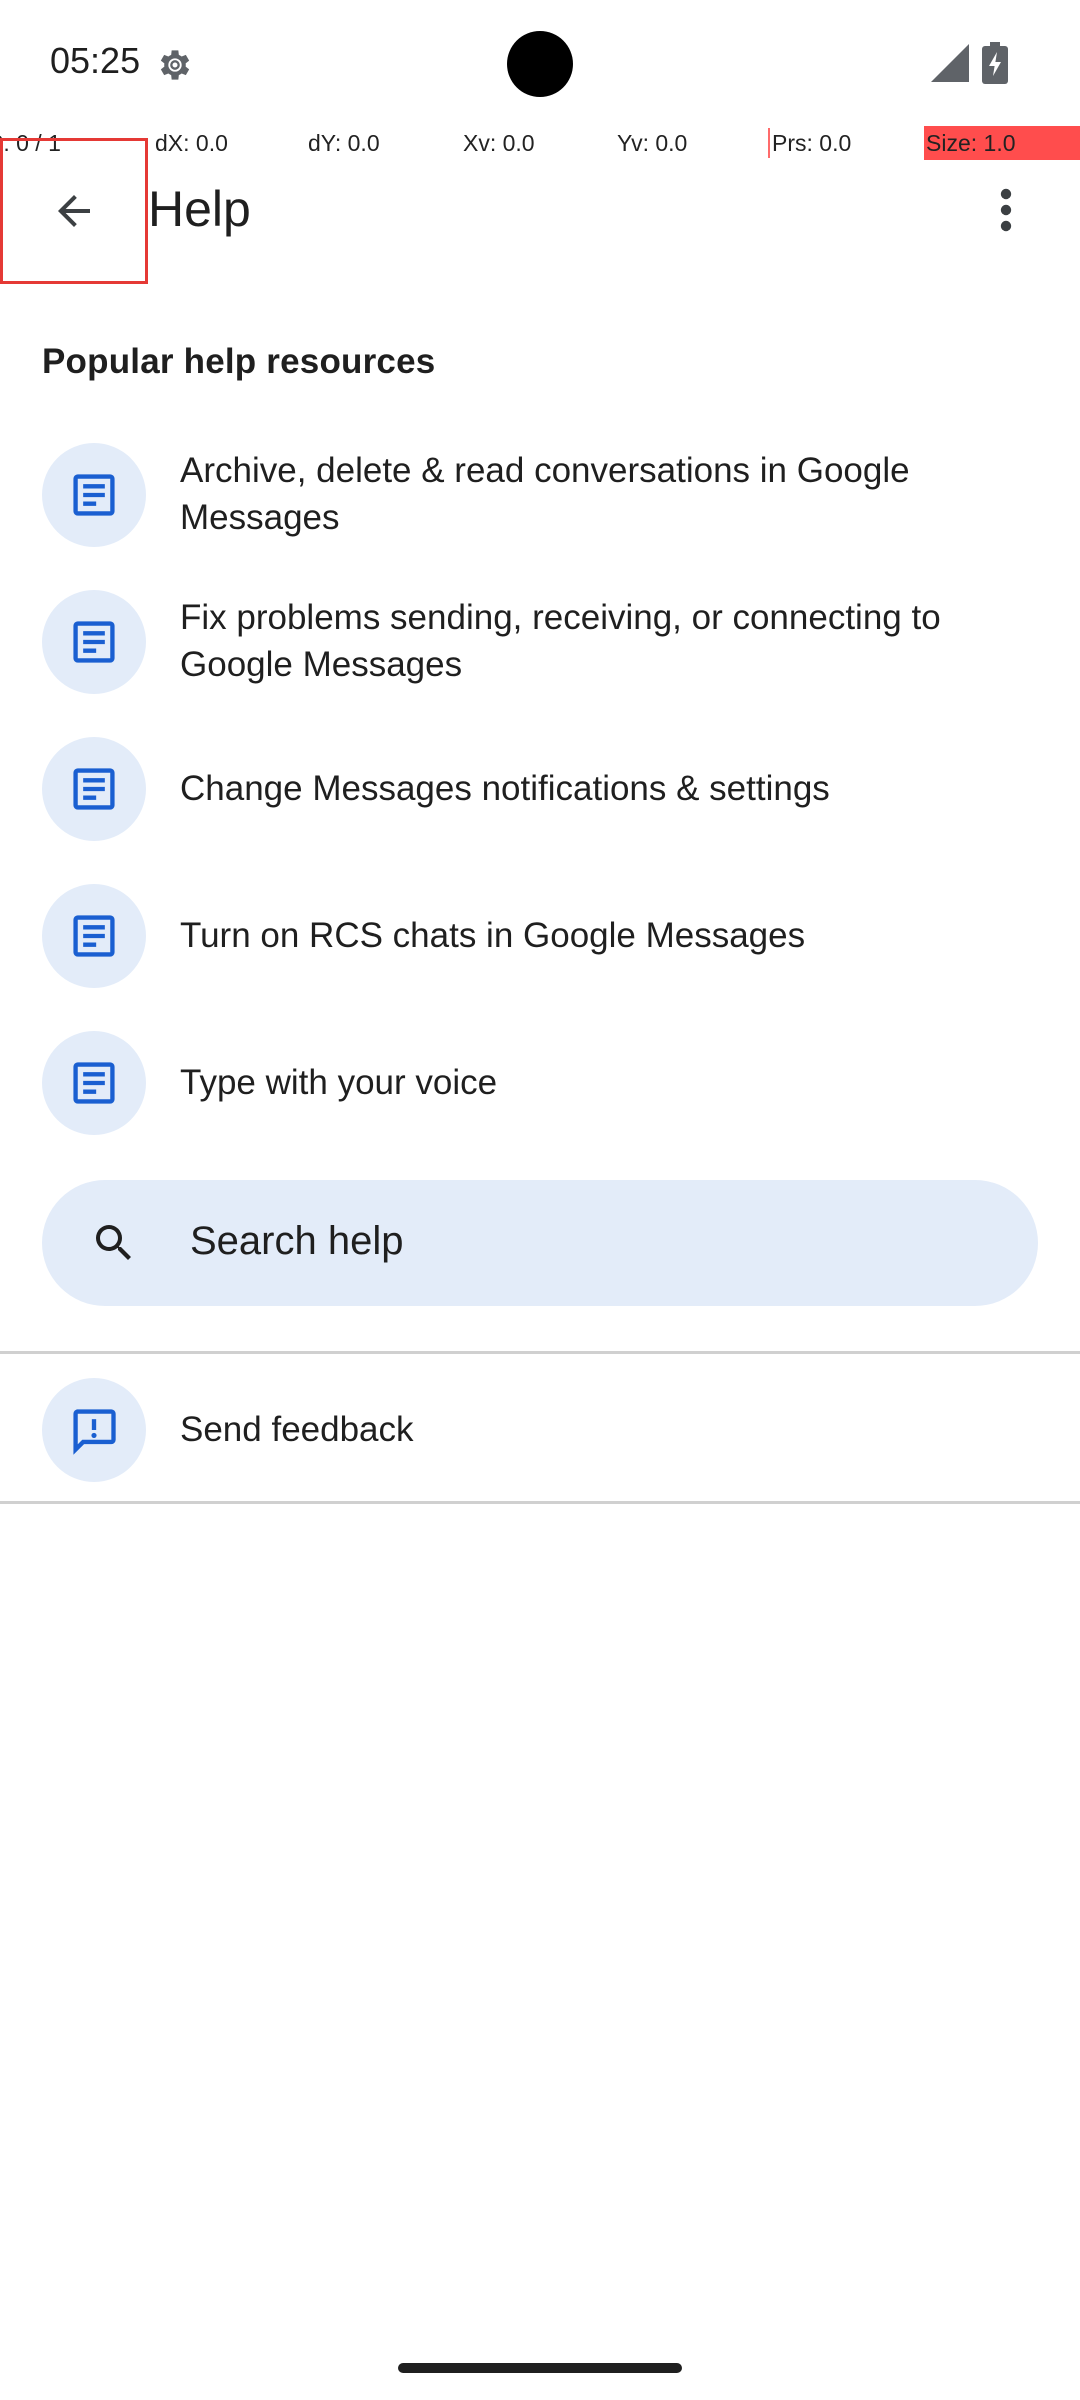 The height and width of the screenshot is (2400, 1080). What do you see at coordinates (769, 143) in the screenshot?
I see `debug-separator` at bounding box center [769, 143].